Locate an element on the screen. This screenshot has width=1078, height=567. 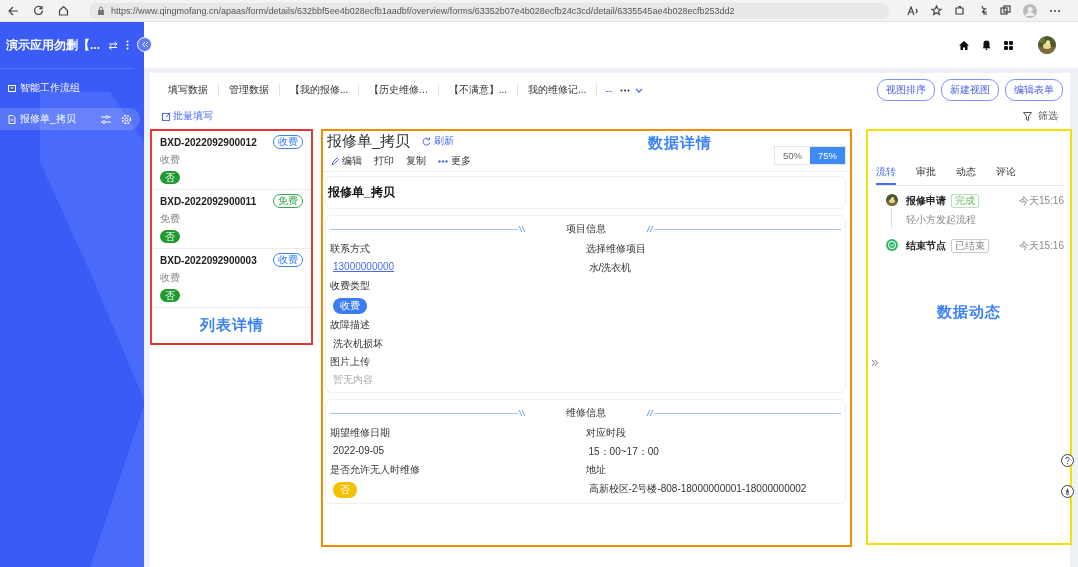
action-button: 编辑 is located at coordinates (346, 161).